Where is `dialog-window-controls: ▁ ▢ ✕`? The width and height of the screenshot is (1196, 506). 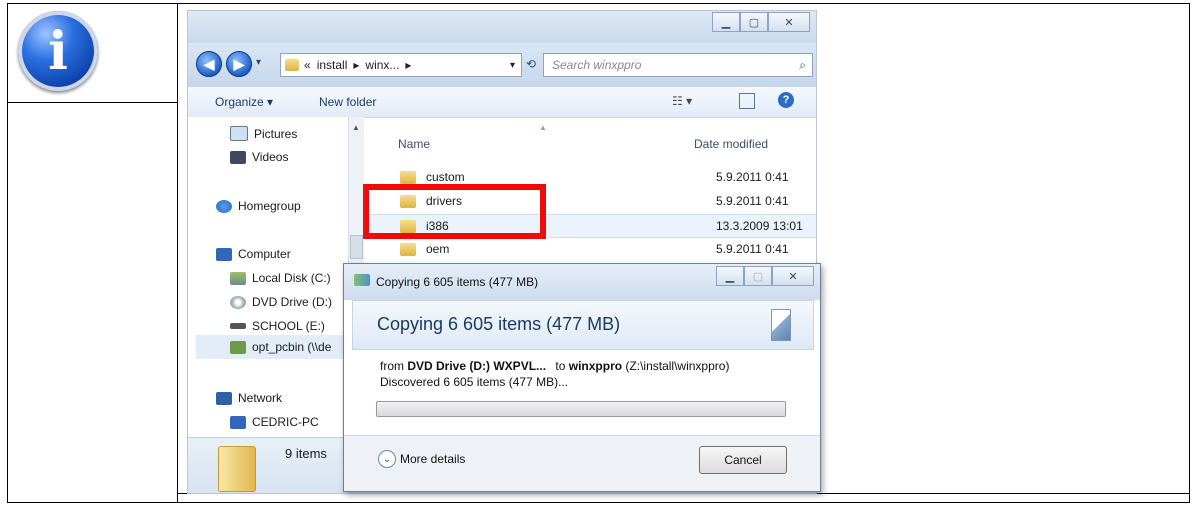
dialog-window-controls: ▁ ▢ ✕ is located at coordinates (765, 276).